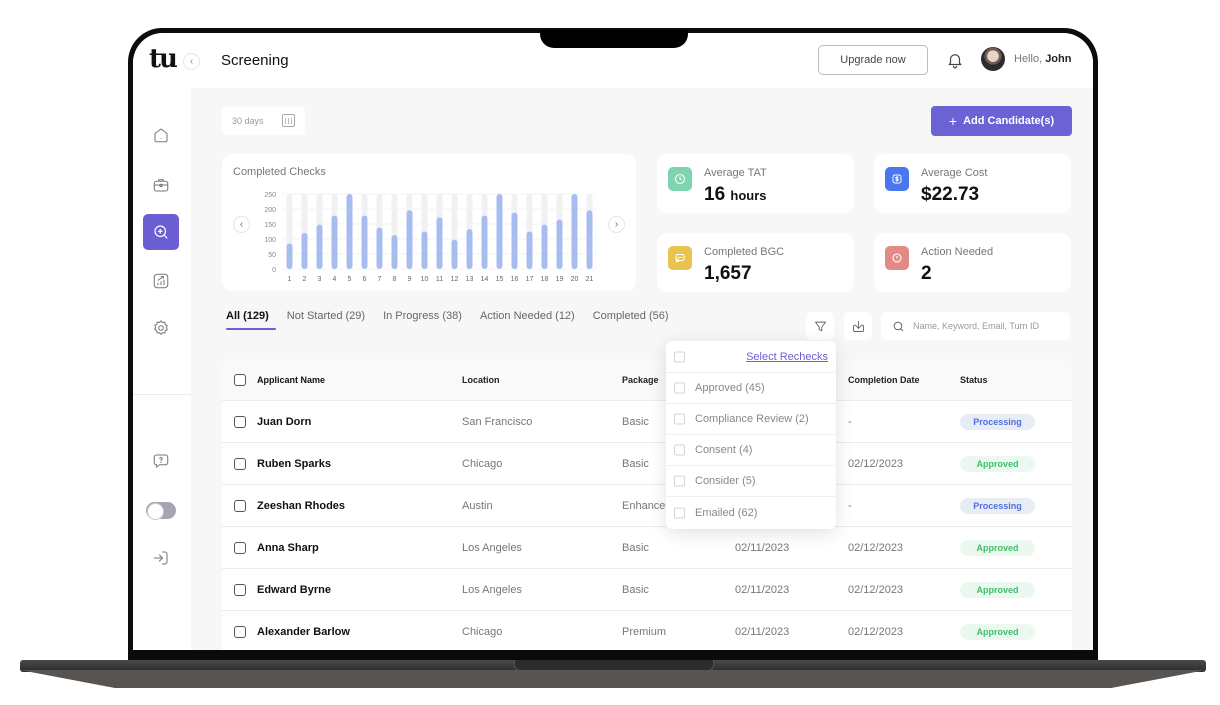  I want to click on add-candidate-button: + Add Candidate(s), so click(1001, 121).